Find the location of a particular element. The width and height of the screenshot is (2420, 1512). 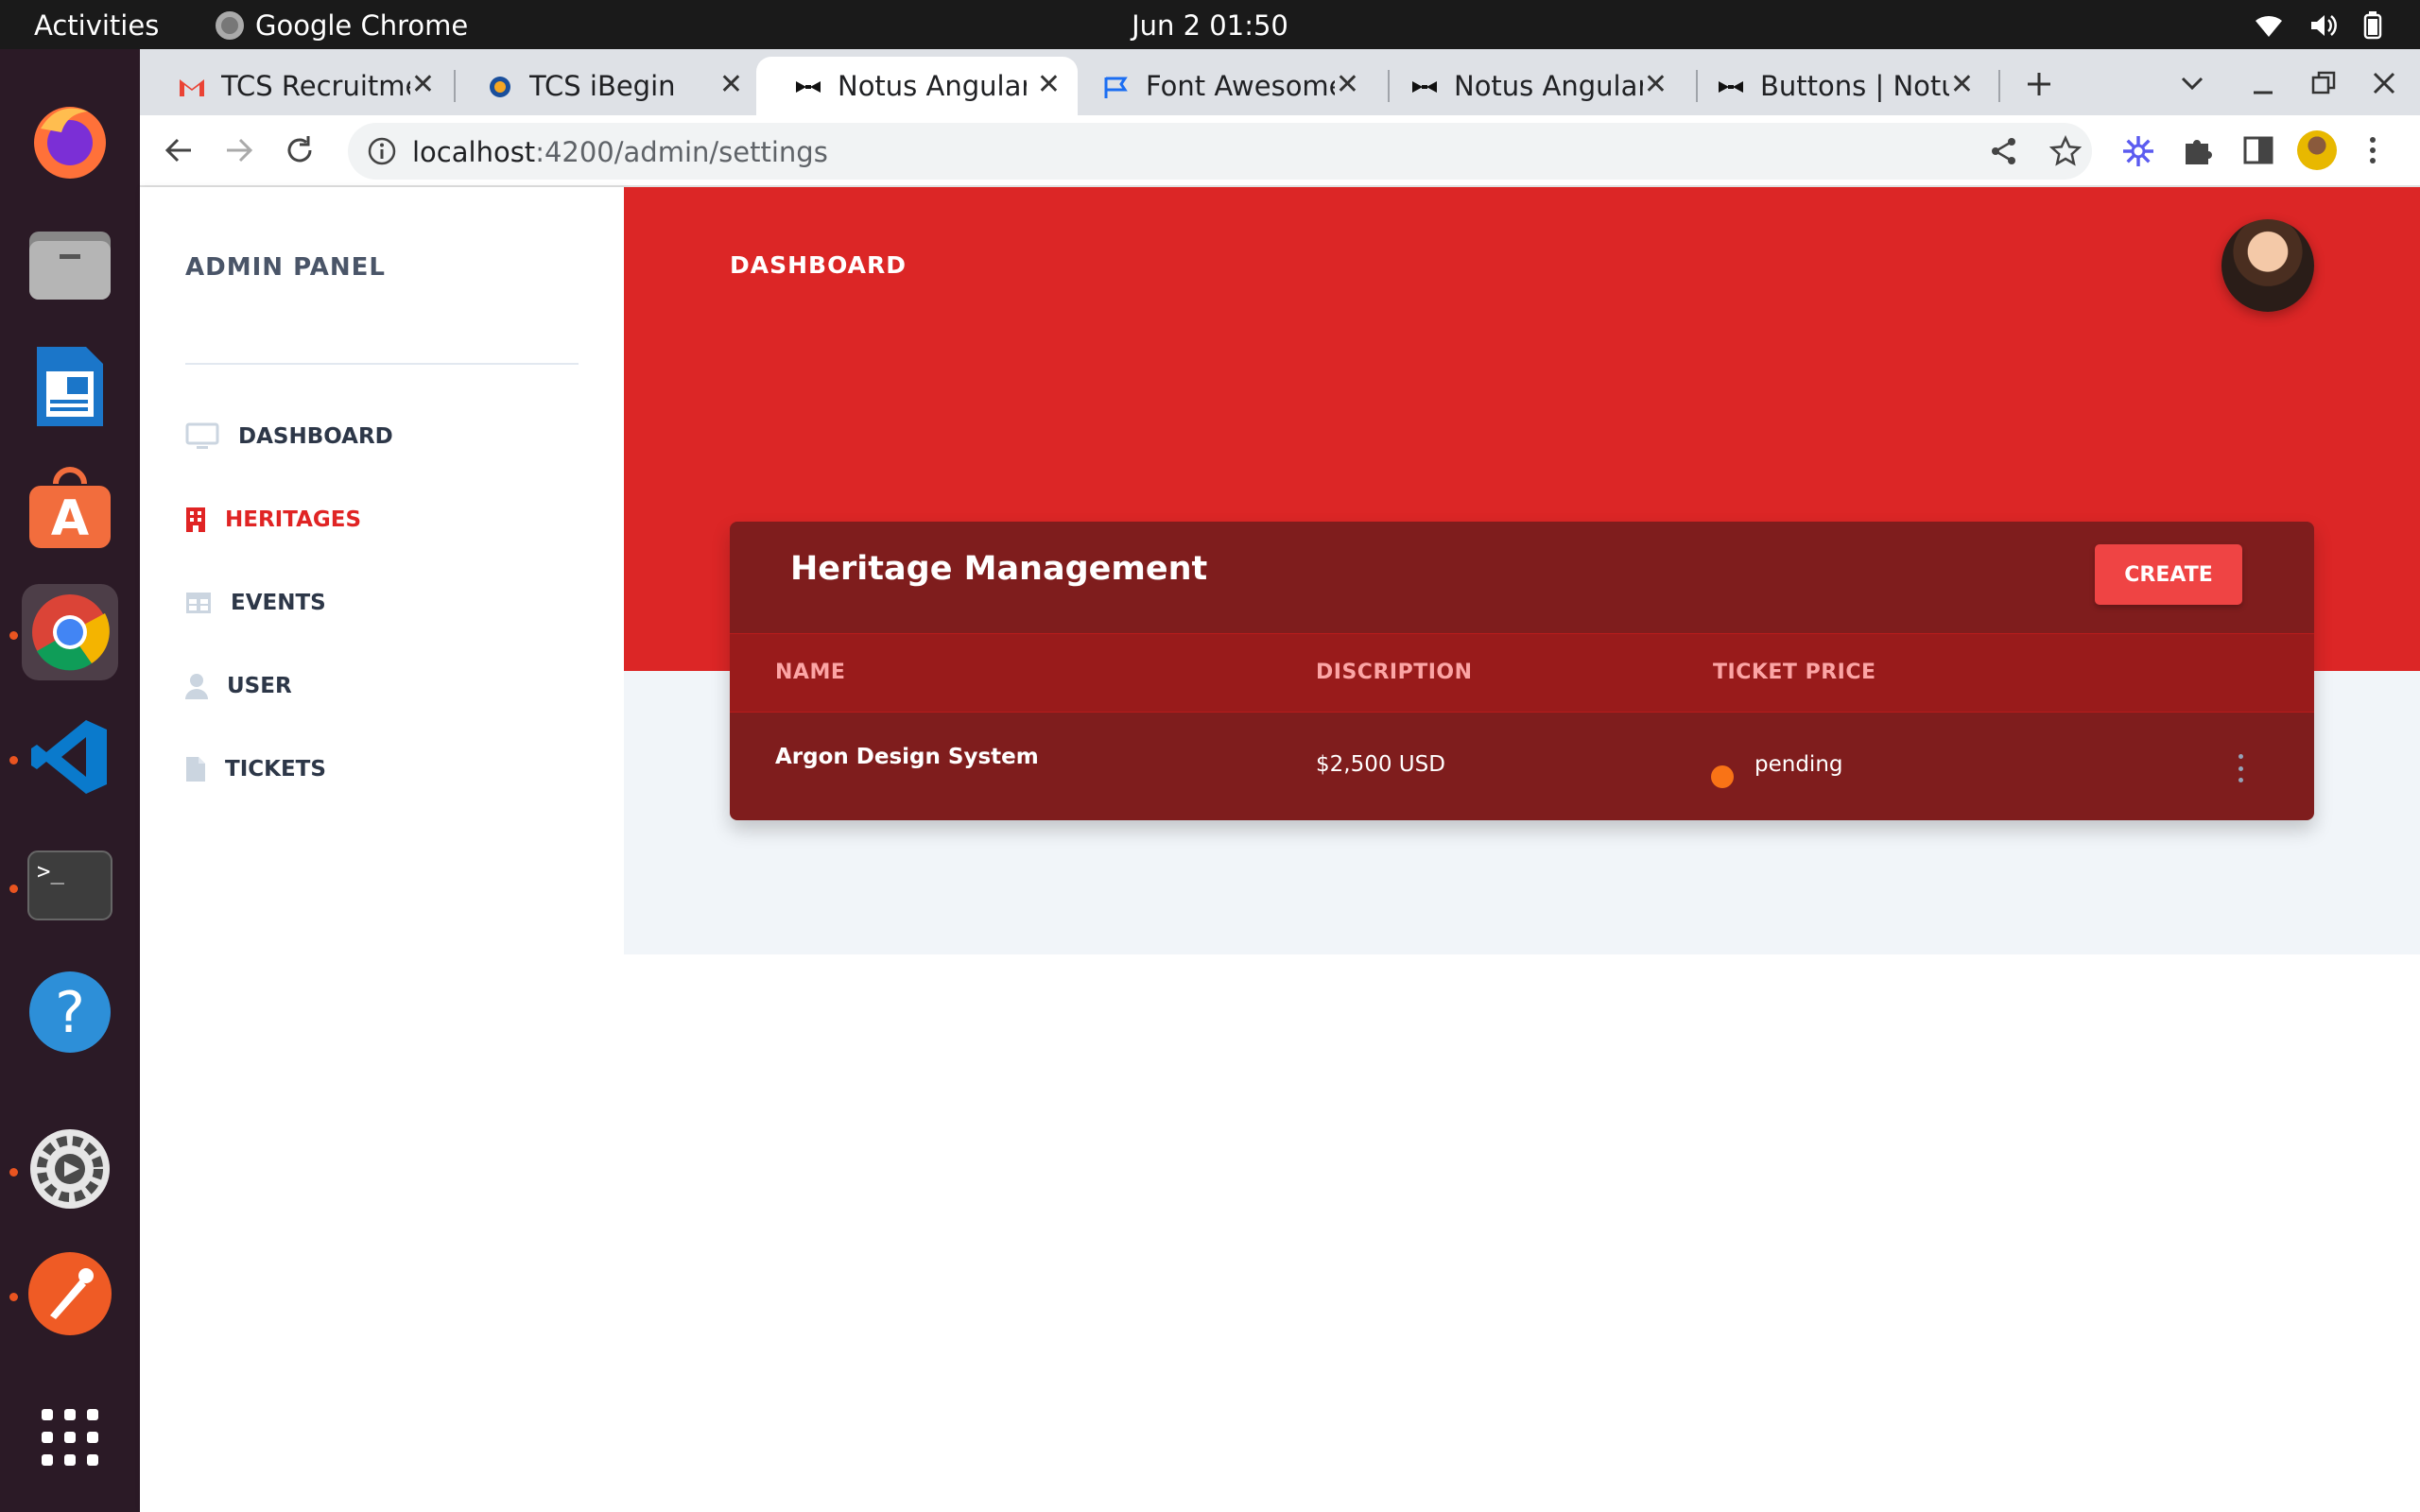

file-icon is located at coordinates (195, 769).